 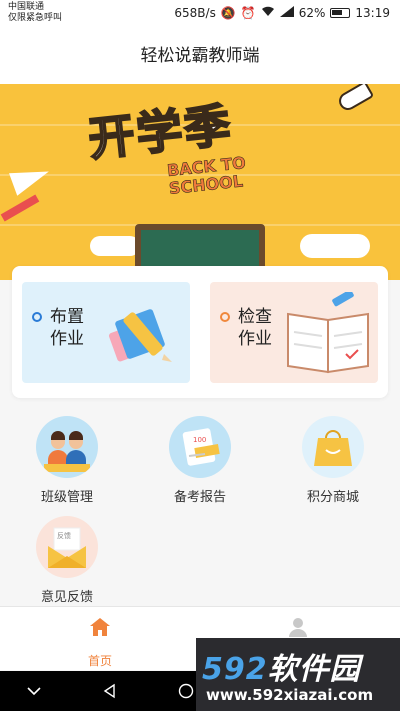 I want to click on points-mall-button: 积分商城, so click(x=333, y=460).